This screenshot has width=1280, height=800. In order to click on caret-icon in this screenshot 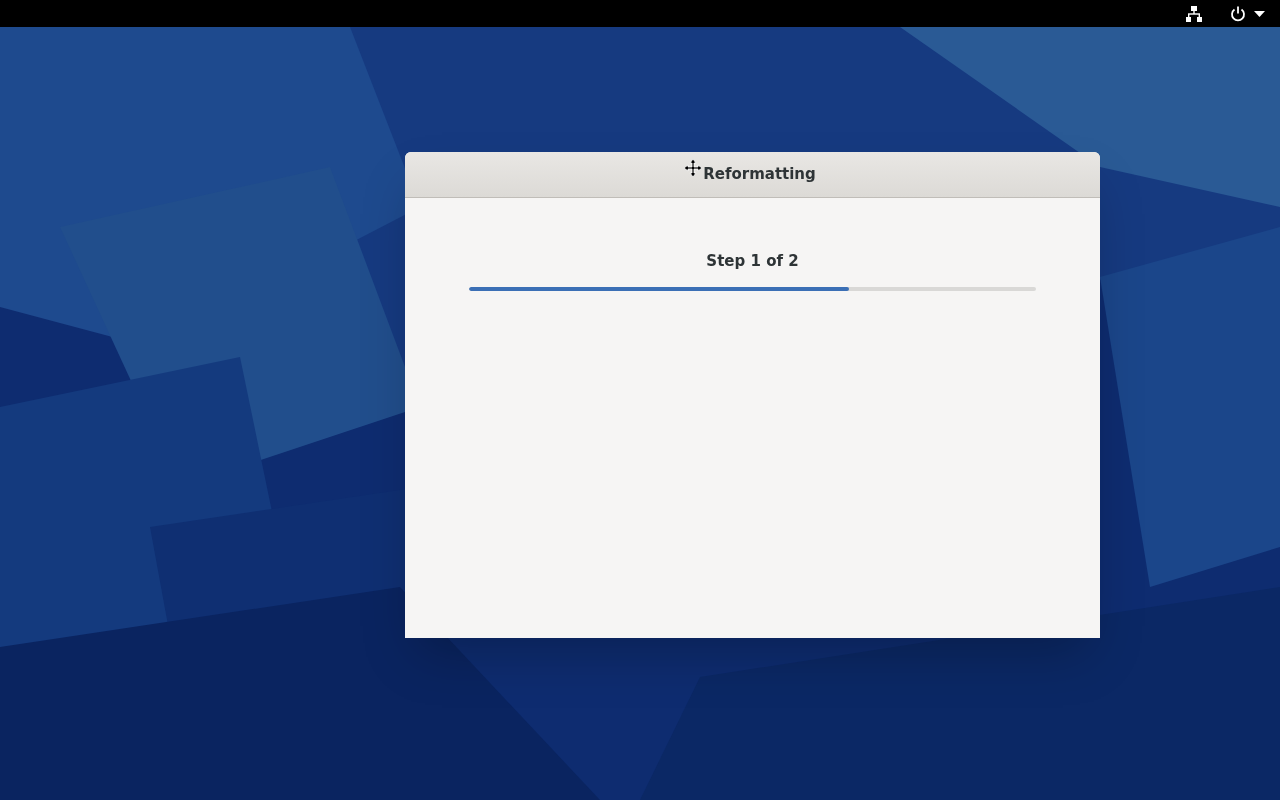, I will do `click(1259, 13)`.